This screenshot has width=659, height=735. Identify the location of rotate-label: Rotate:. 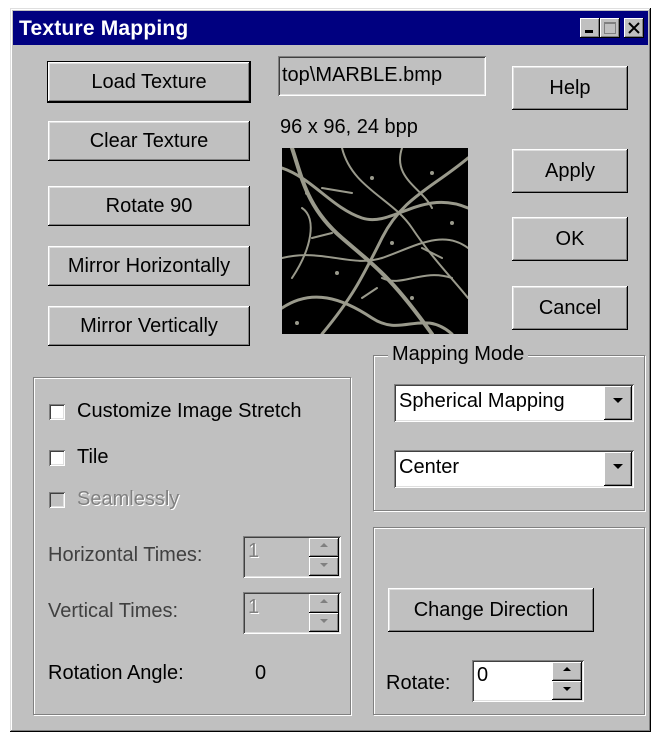
(418, 683).